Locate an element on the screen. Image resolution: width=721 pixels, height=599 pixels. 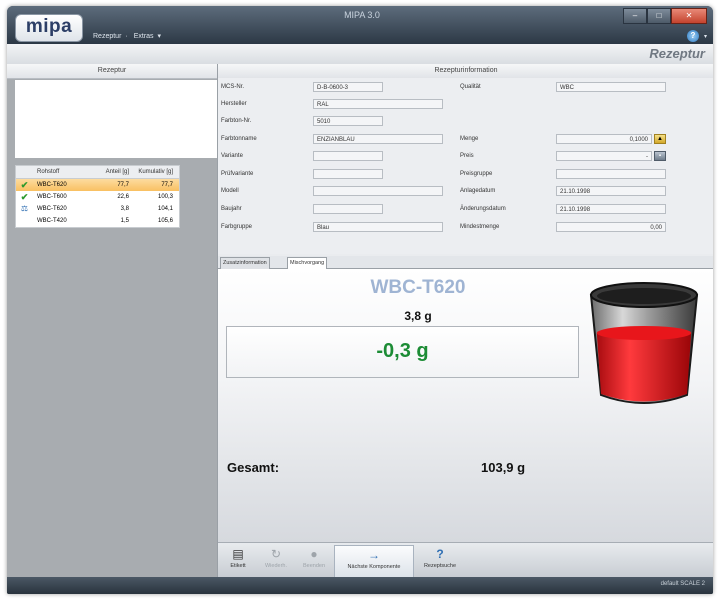
column-header-anteil: Anteil [g] is located at coordinates (113, 172).